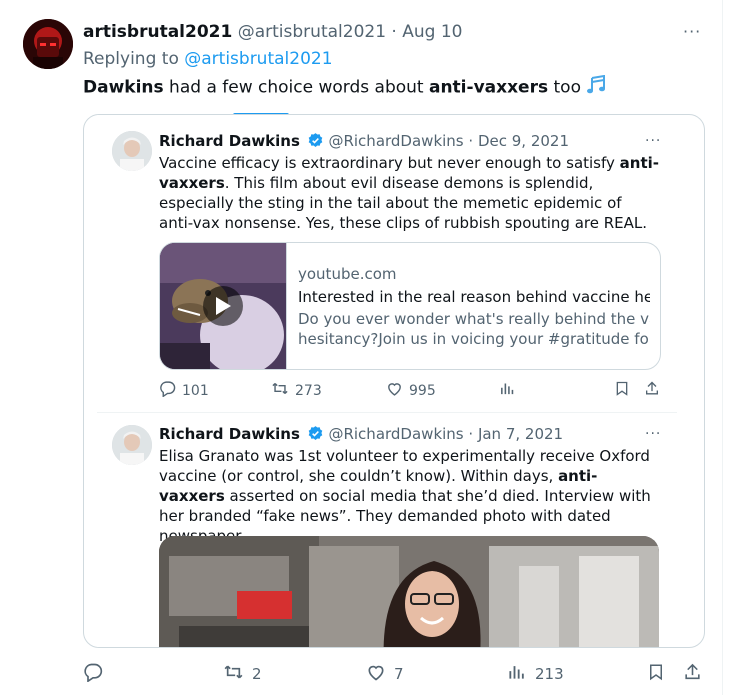  What do you see at coordinates (488, 87) in the screenshot?
I see `tweet-text-bold: anti-vaxxers` at bounding box center [488, 87].